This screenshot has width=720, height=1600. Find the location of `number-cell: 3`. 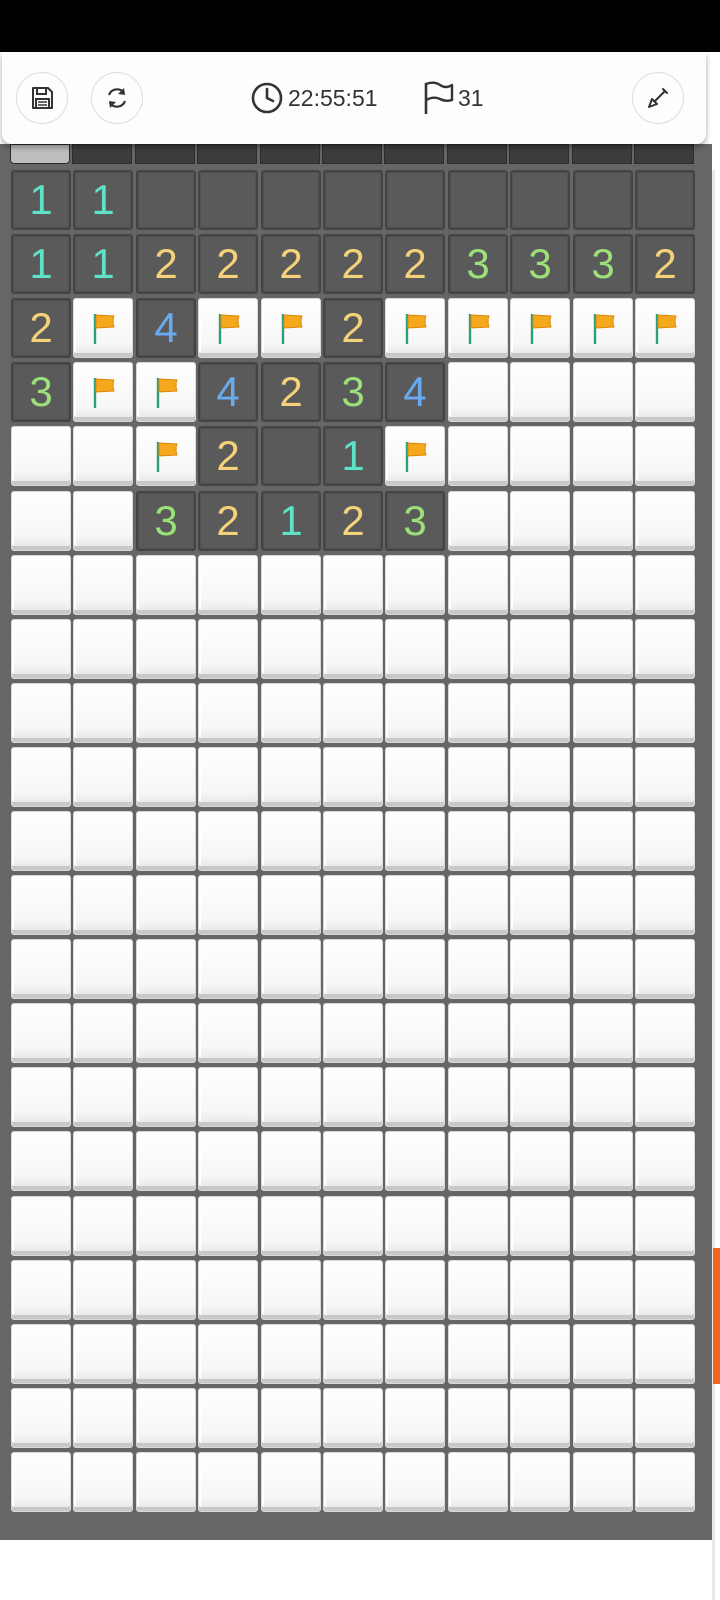

number-cell: 3 is located at coordinates (478, 264).